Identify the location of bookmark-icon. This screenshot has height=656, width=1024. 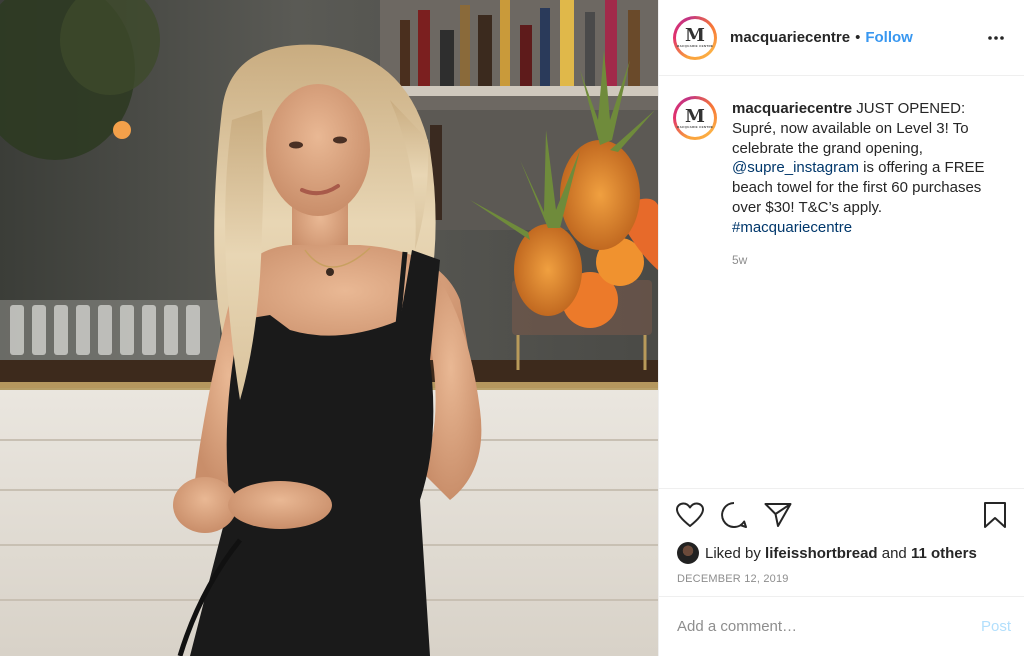
(995, 515).